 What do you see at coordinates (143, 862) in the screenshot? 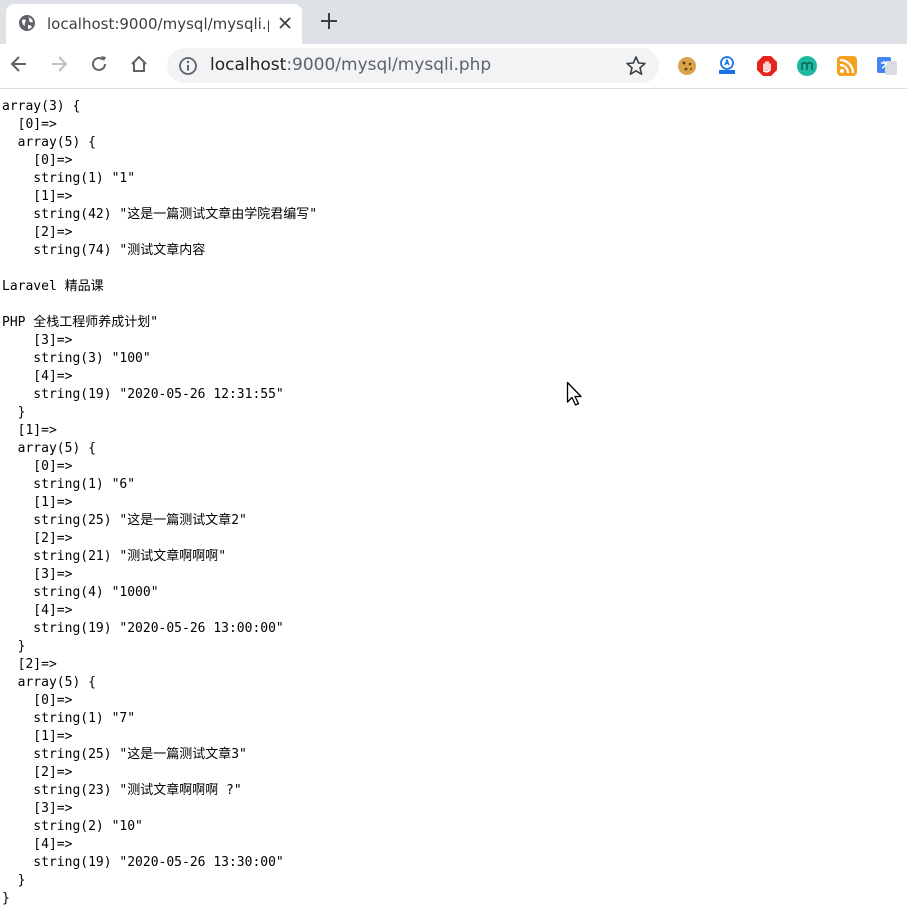
I see `output-line: string(19) "2020-05-26 13:30:00"` at bounding box center [143, 862].